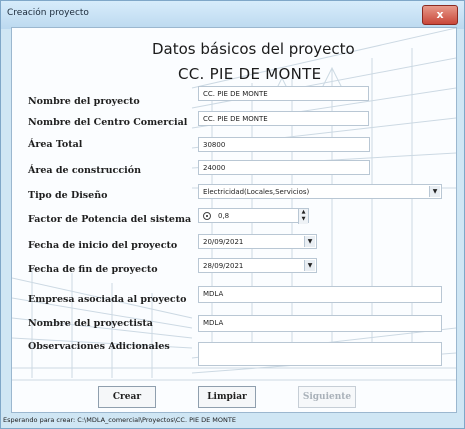  What do you see at coordinates (227, 397) in the screenshot?
I see `clear-button: Limpiar` at bounding box center [227, 397].